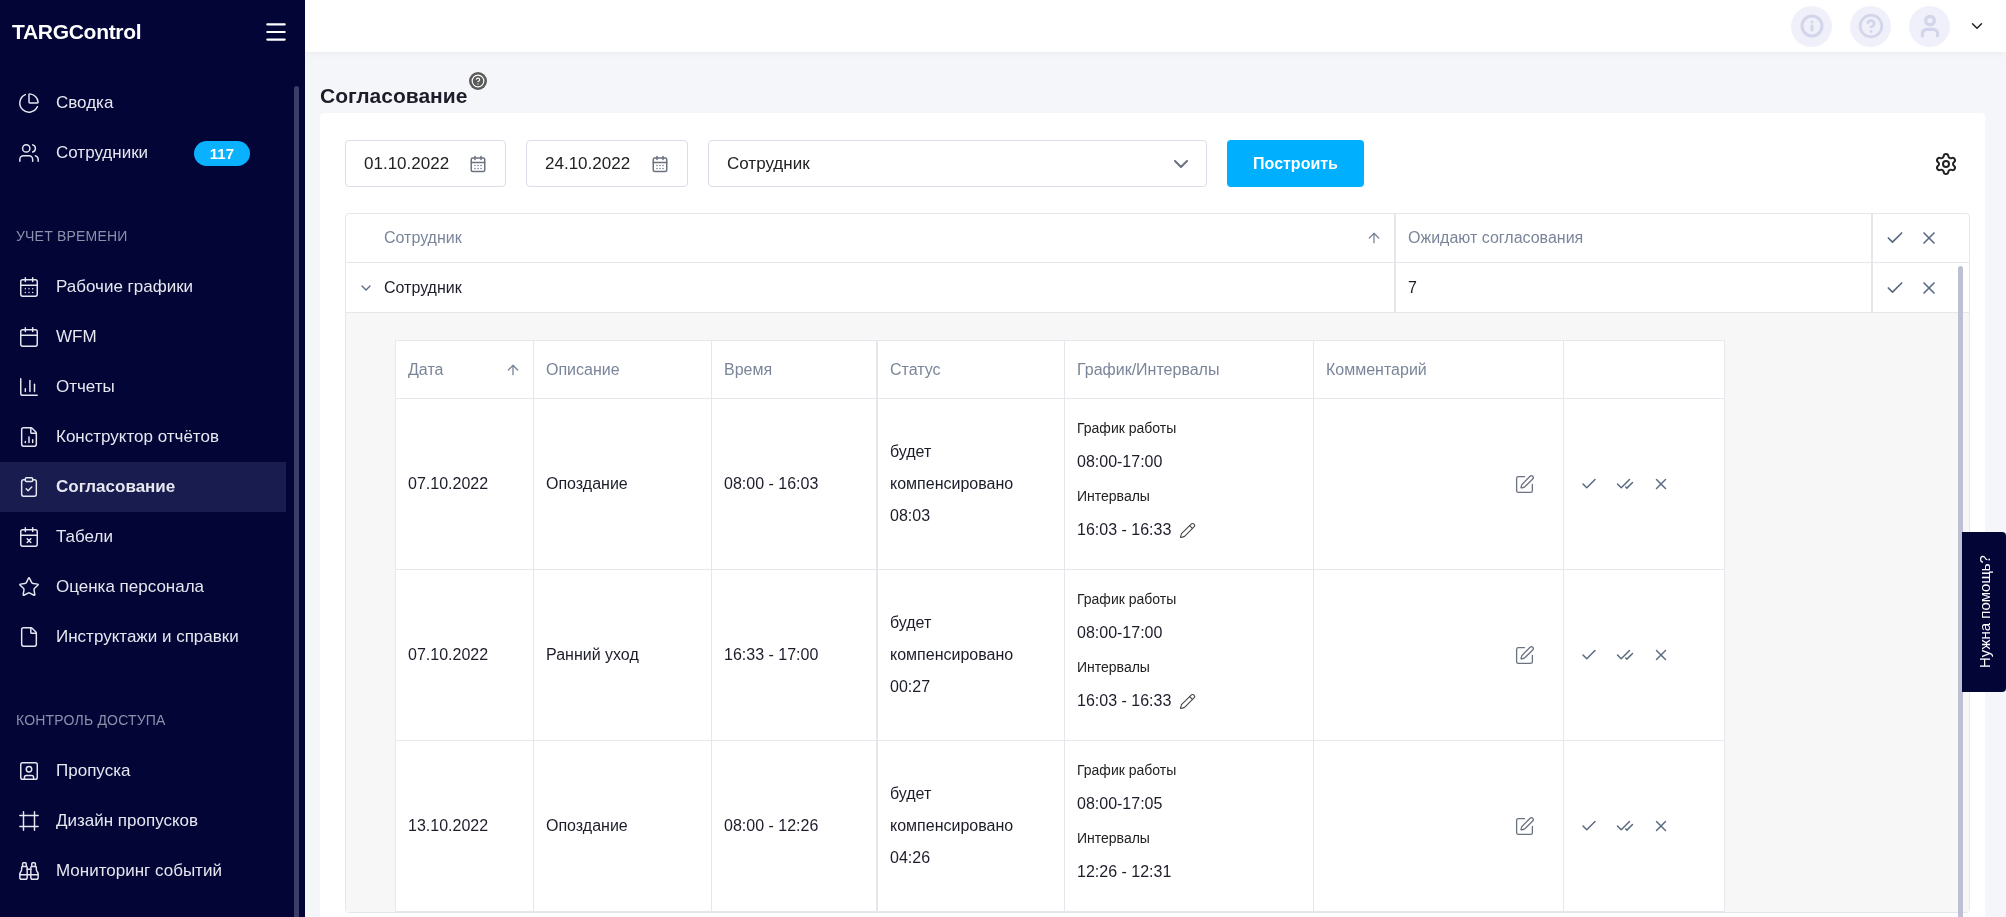  What do you see at coordinates (29, 153) in the screenshot?
I see `people-icon` at bounding box center [29, 153].